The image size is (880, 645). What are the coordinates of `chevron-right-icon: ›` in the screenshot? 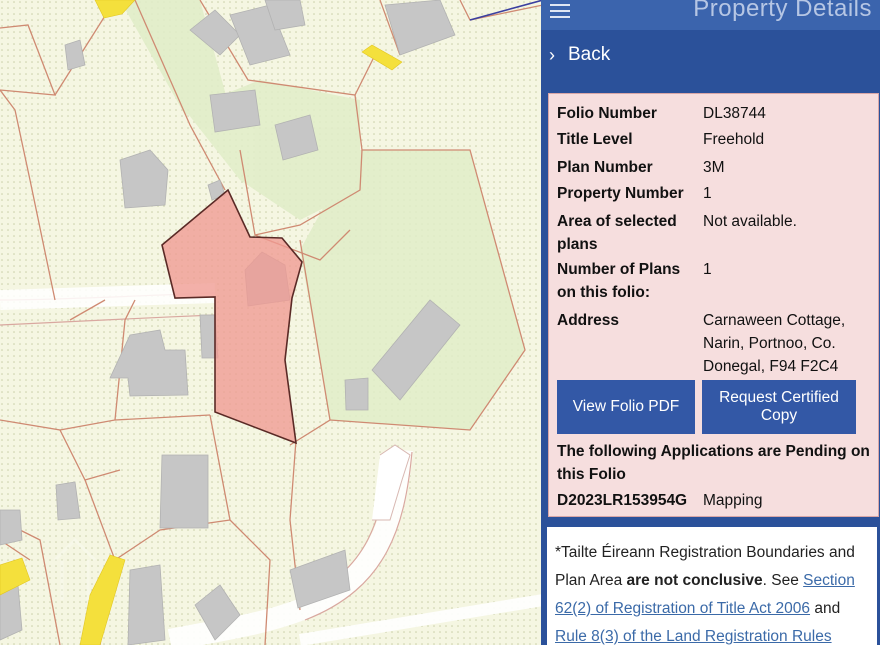 It's located at (552, 55).